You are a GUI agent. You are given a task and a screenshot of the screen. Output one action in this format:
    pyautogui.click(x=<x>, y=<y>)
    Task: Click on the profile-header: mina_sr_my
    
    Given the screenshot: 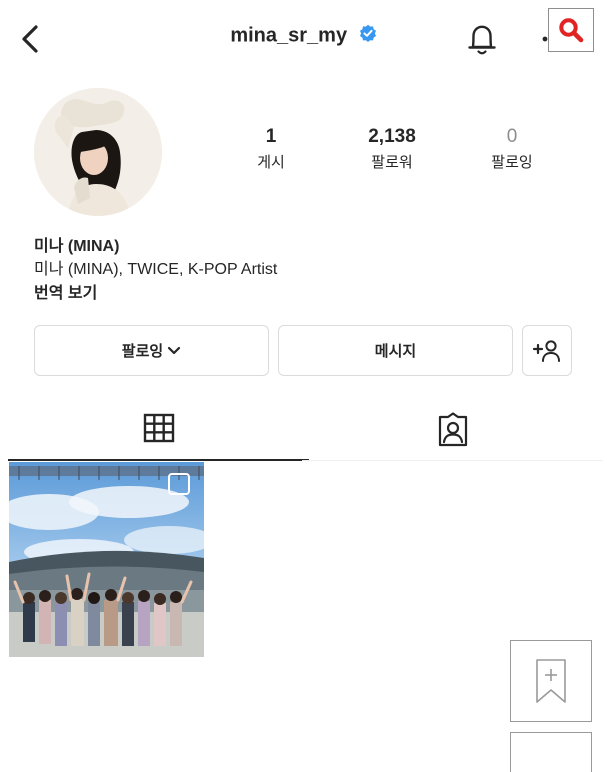 What is the action you would take?
    pyautogui.click(x=303, y=36)
    